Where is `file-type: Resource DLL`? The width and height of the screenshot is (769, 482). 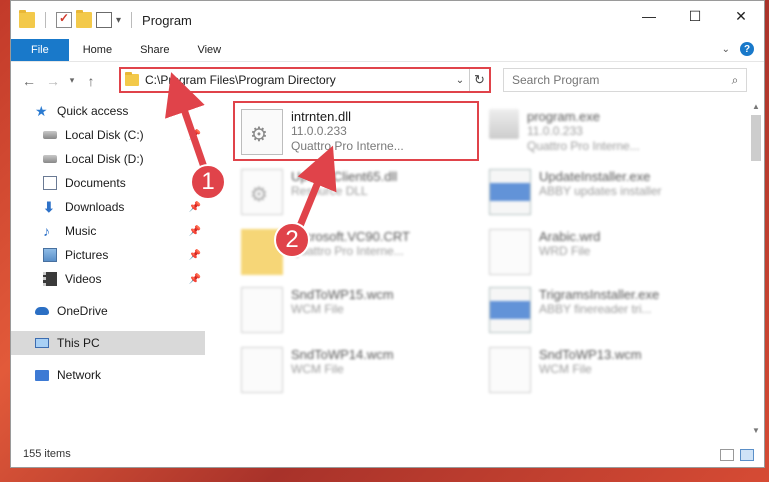
file-type: Resource DLL is located at coordinates (329, 191).